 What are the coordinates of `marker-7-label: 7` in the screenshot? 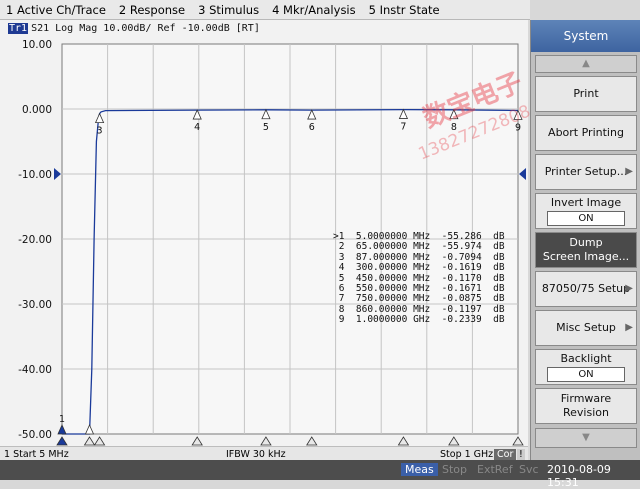 It's located at (403, 127).